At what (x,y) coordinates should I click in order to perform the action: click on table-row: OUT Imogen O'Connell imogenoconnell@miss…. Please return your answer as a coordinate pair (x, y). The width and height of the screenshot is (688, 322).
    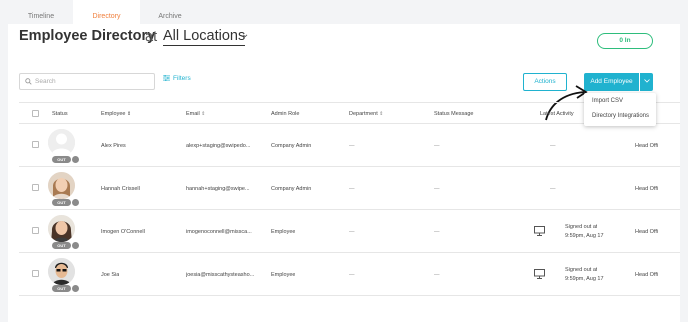
    Looking at the image, I should click on (349, 231).